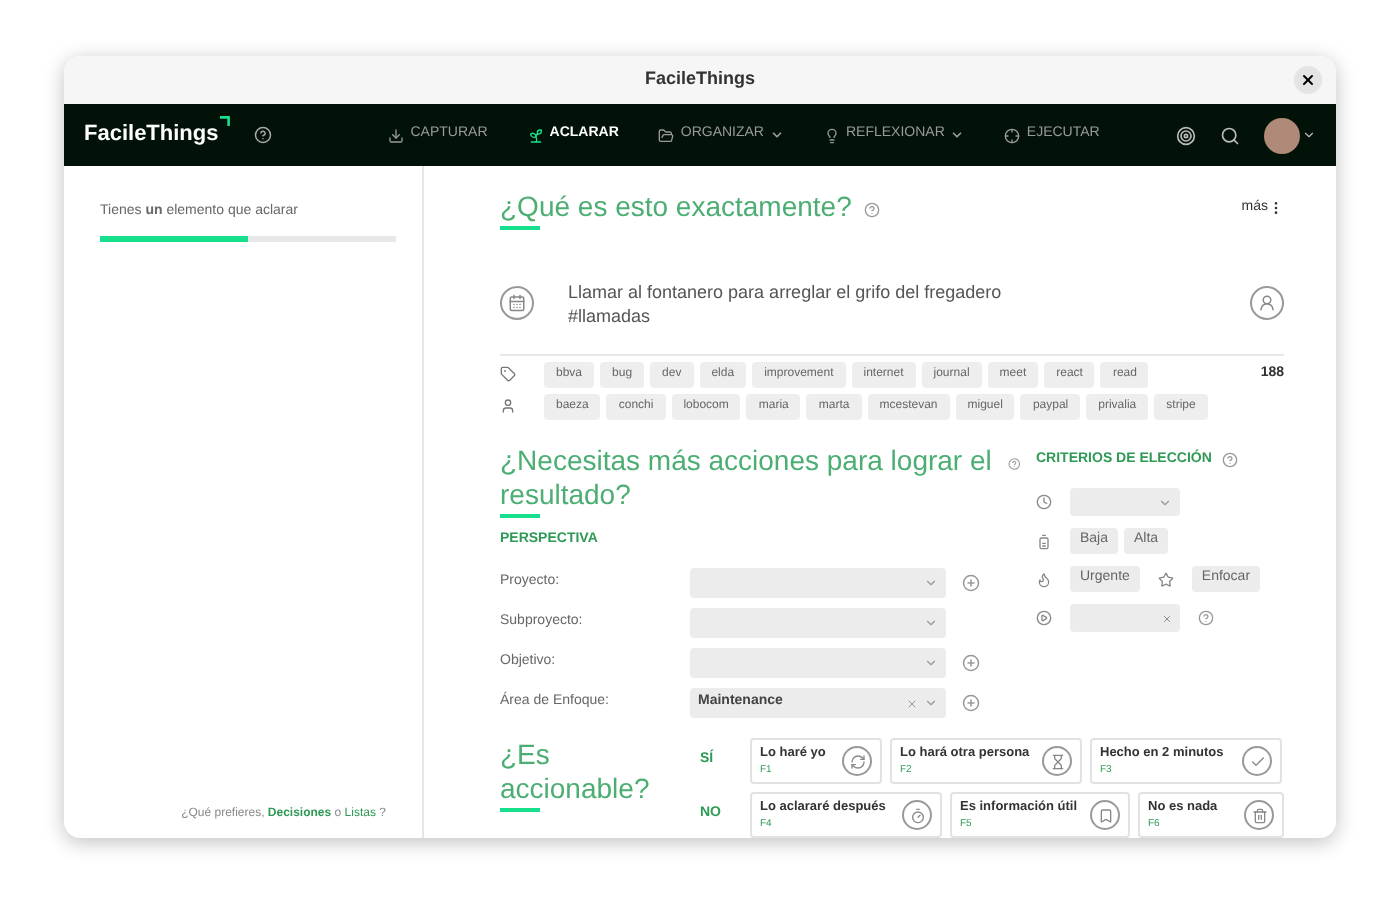  I want to click on flame-icon, so click(1044, 579).